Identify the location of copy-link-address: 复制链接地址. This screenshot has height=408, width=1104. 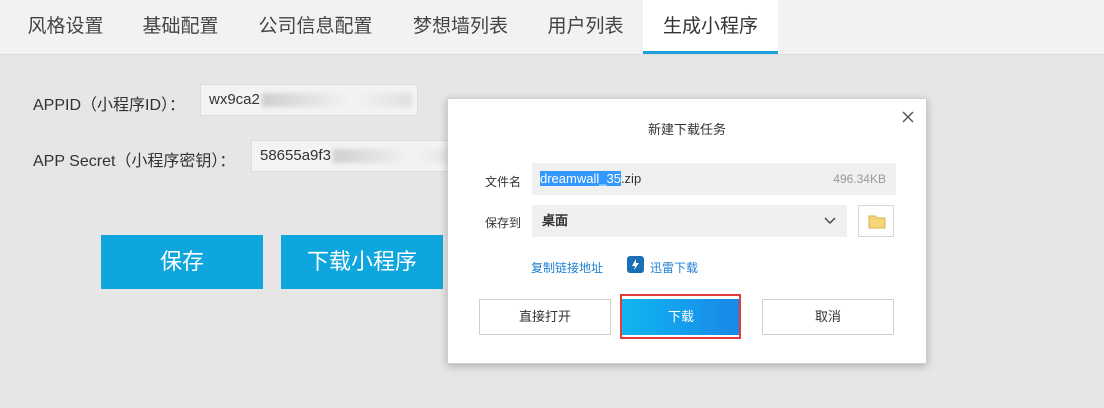
(567, 267).